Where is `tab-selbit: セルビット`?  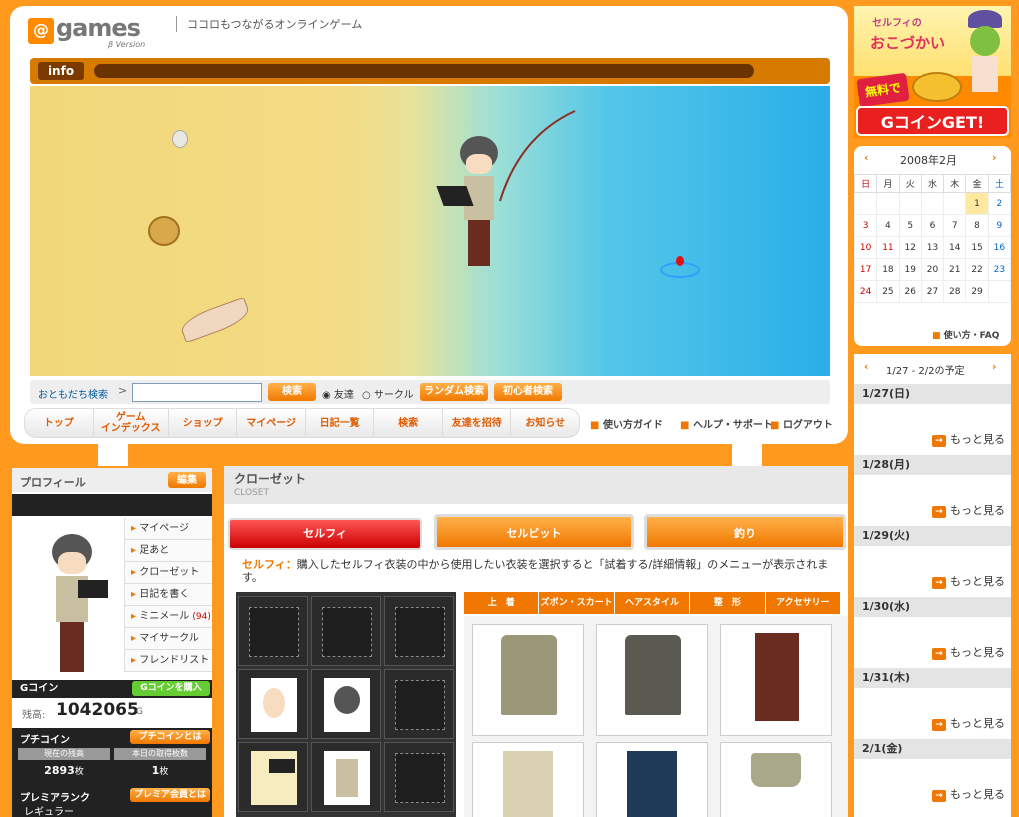
tab-selbit: セルビット is located at coordinates (534, 532).